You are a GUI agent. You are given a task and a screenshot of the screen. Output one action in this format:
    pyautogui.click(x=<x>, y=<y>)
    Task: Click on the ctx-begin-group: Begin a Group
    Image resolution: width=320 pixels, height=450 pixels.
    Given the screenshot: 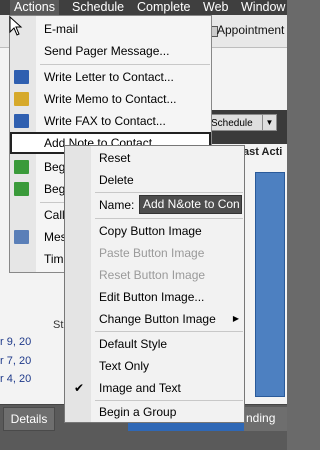 What is the action you would take?
    pyautogui.click(x=154, y=412)
    